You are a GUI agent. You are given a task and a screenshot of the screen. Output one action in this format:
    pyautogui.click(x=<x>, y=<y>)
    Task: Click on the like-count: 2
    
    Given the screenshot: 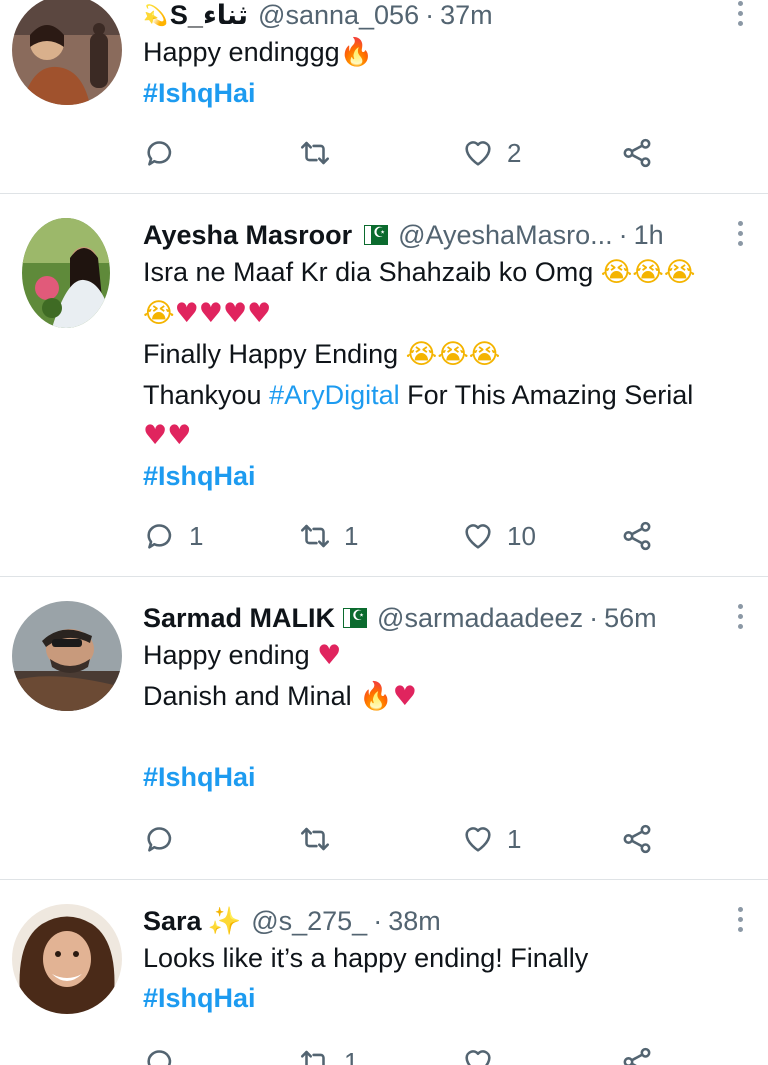 What is the action you would take?
    pyautogui.click(x=514, y=152)
    